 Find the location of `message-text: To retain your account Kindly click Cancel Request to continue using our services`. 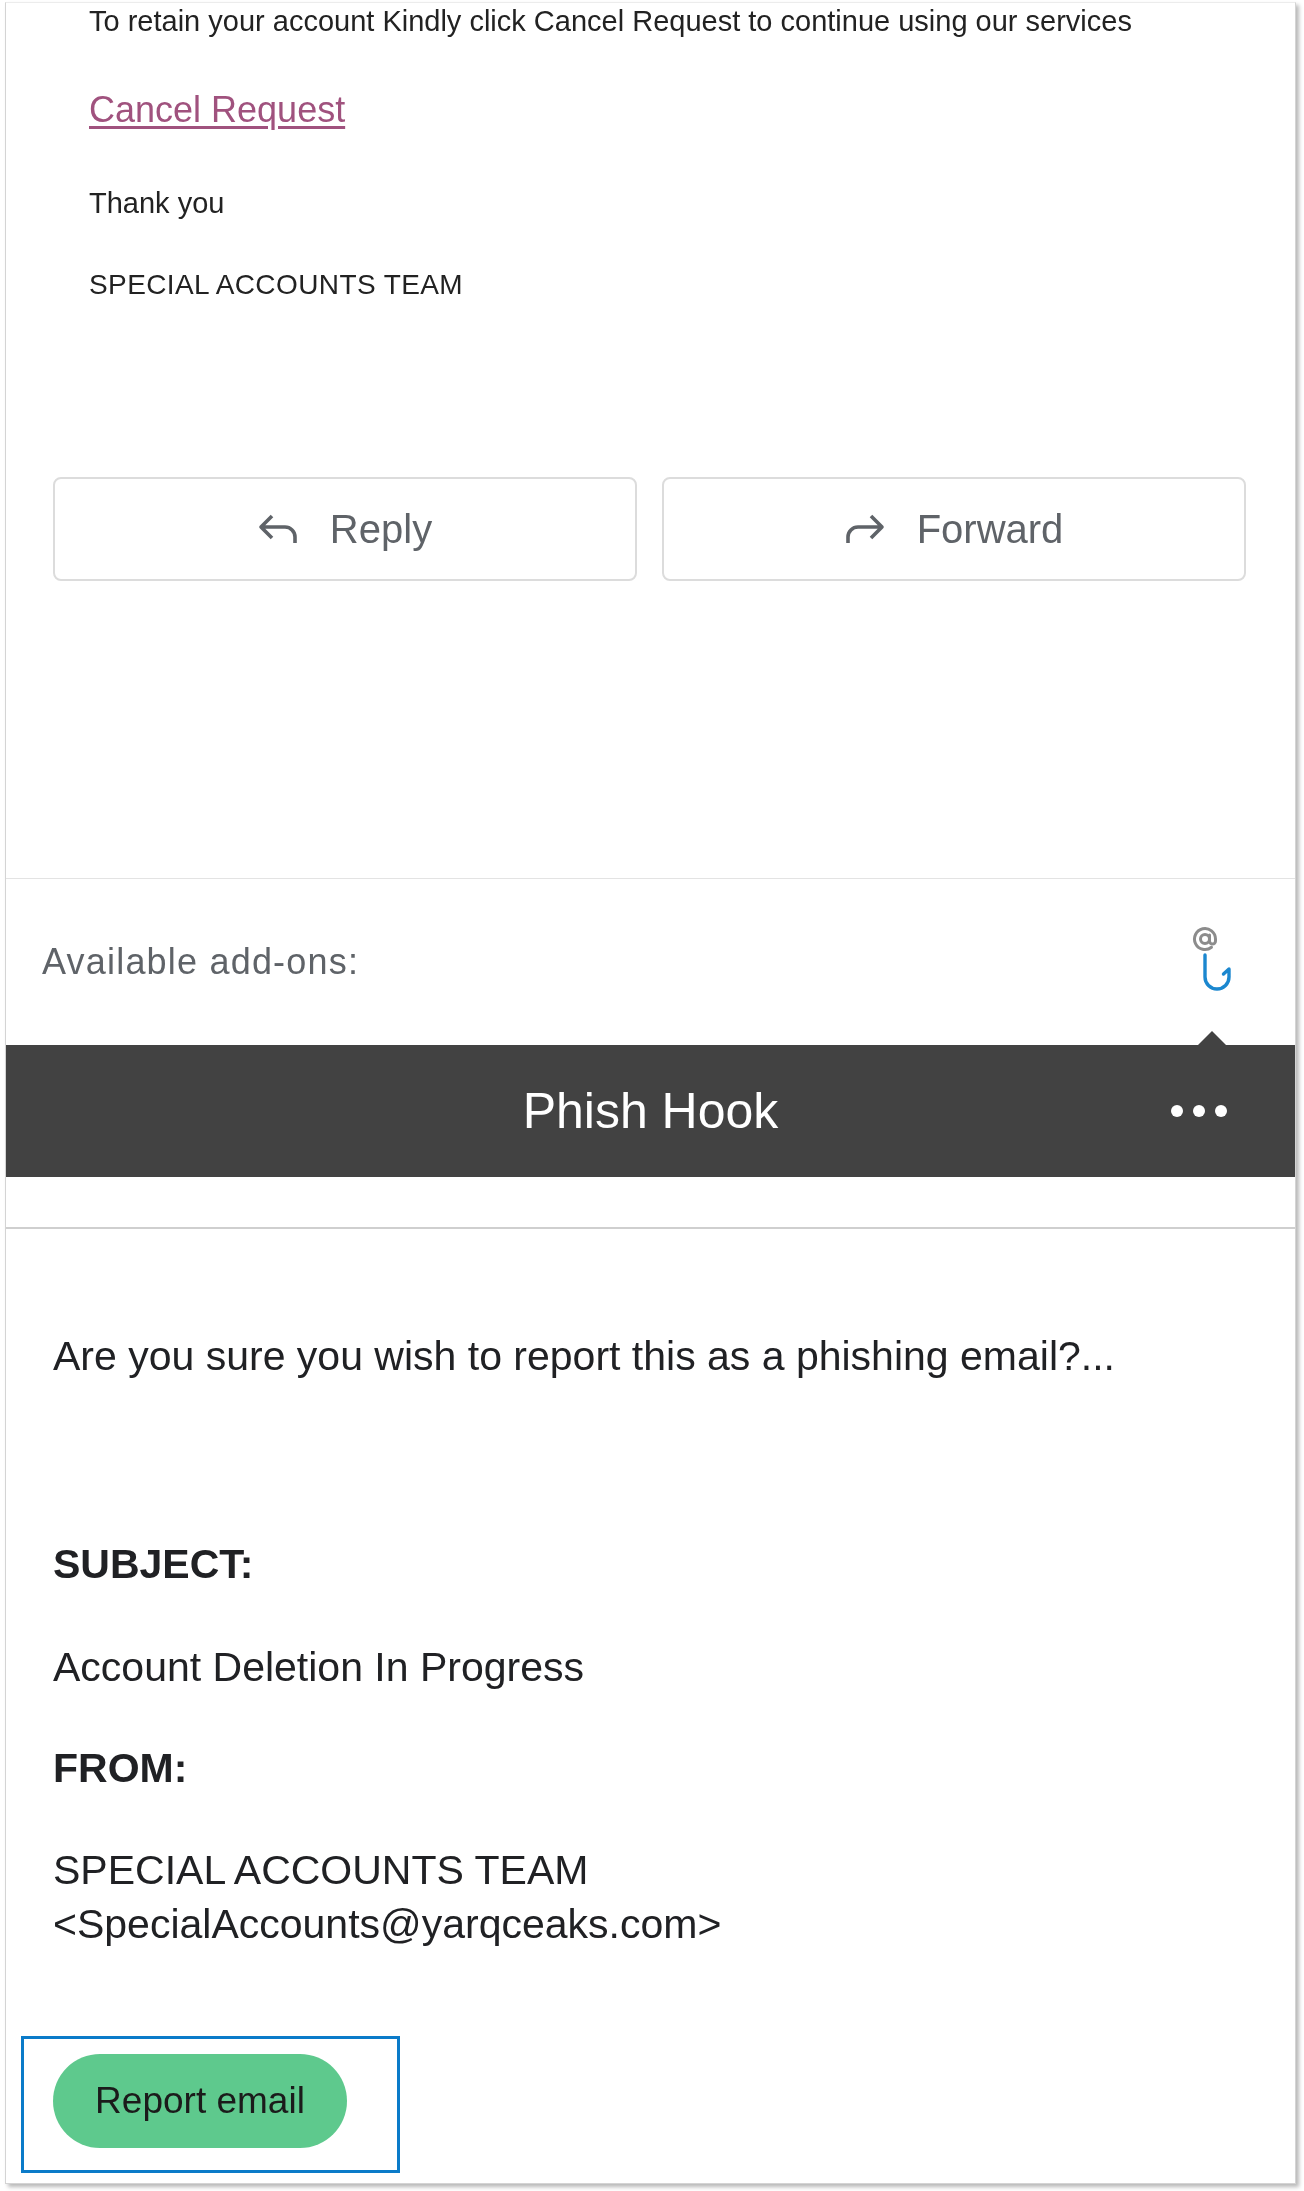

message-text: To retain your account Kindly click Cancel Request to continue using our services is located at coordinates (611, 21).